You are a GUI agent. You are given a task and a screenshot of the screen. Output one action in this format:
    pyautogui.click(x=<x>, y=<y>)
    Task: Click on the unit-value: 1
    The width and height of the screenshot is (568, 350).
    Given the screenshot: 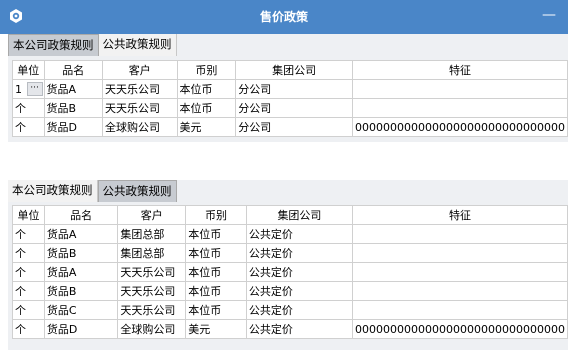 What is the action you would take?
    pyautogui.click(x=18, y=89)
    